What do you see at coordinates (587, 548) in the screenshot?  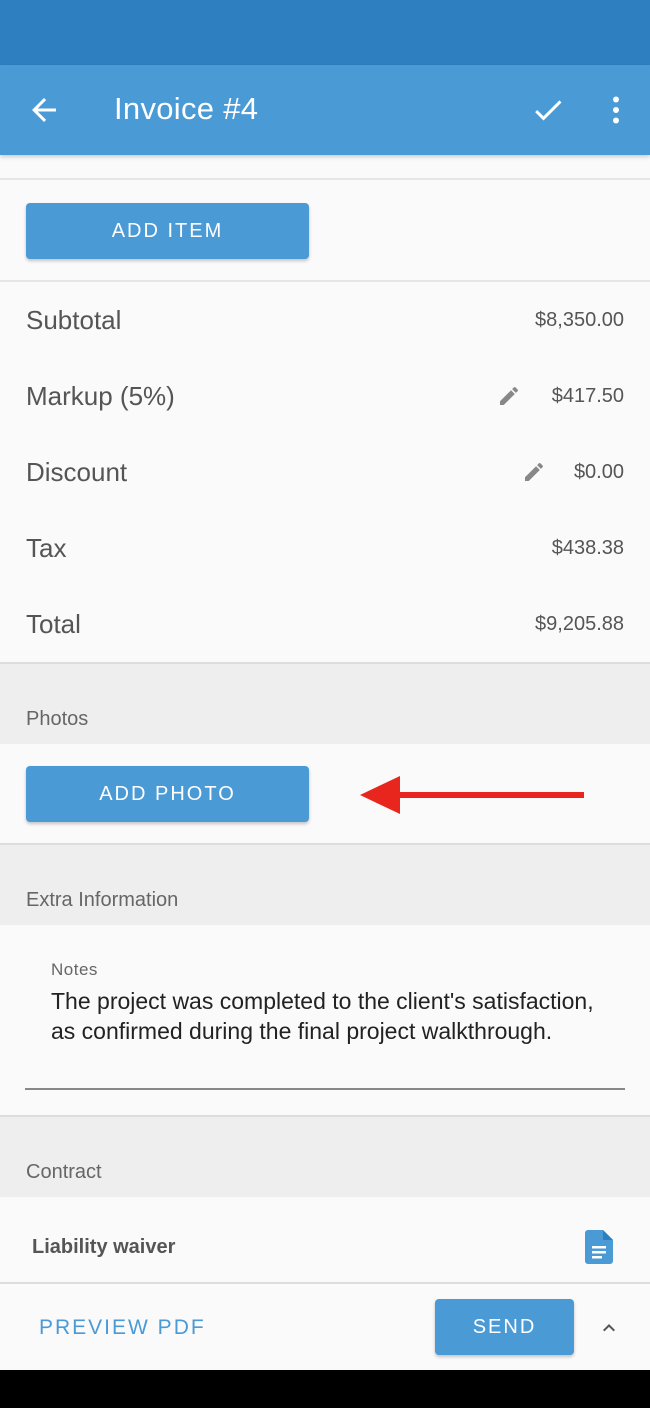 I see `tax-value: $438.38` at bounding box center [587, 548].